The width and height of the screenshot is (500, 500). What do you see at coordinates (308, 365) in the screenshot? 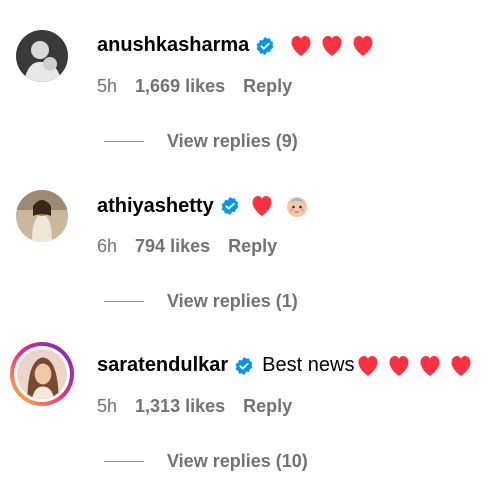
I see `comment-text: Best news` at bounding box center [308, 365].